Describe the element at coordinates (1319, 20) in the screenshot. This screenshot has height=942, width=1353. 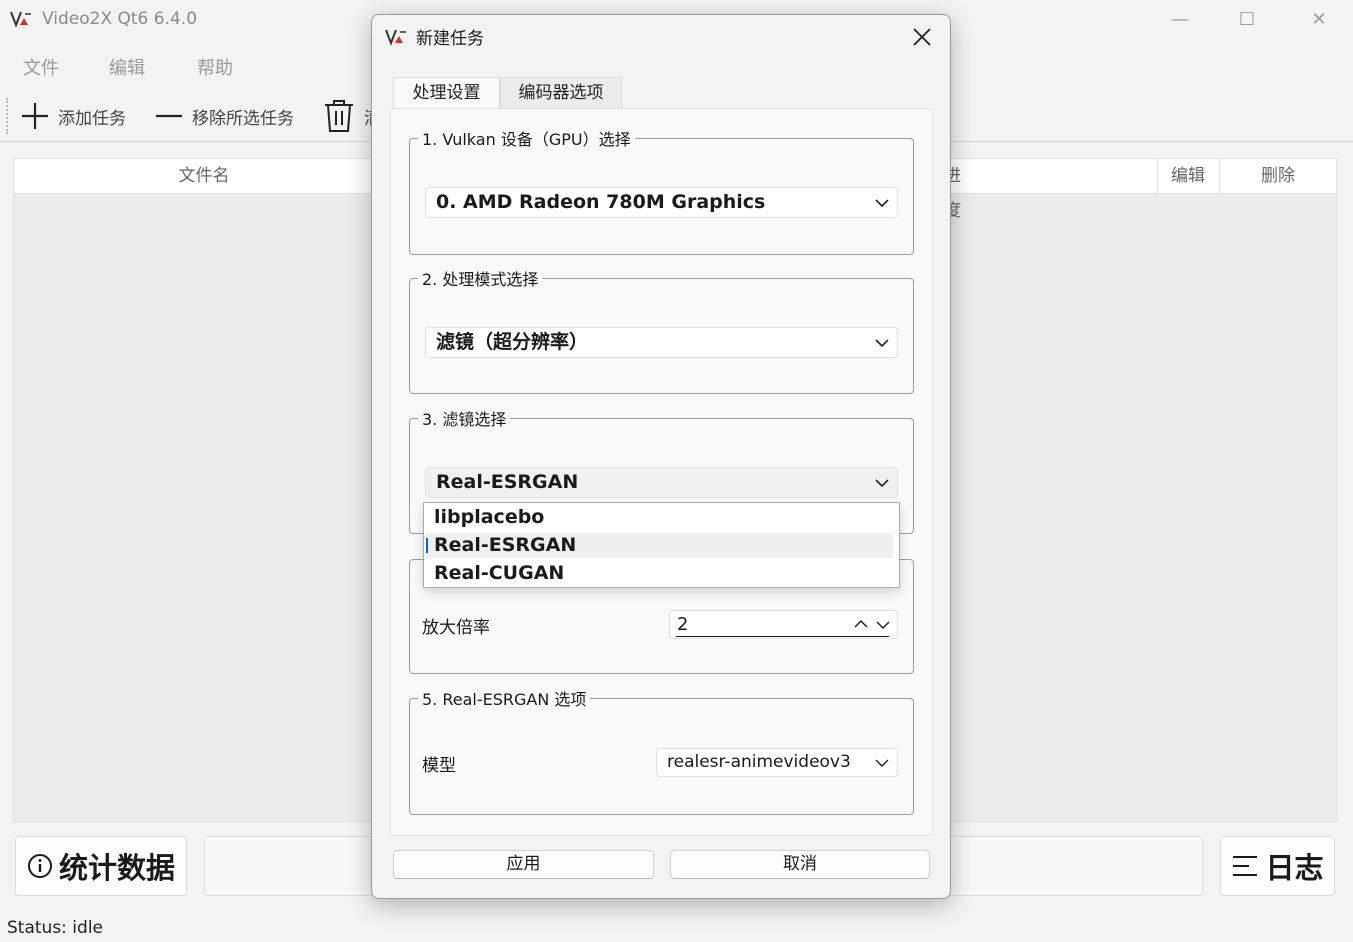
I see `close-window-button: ✕` at that location.